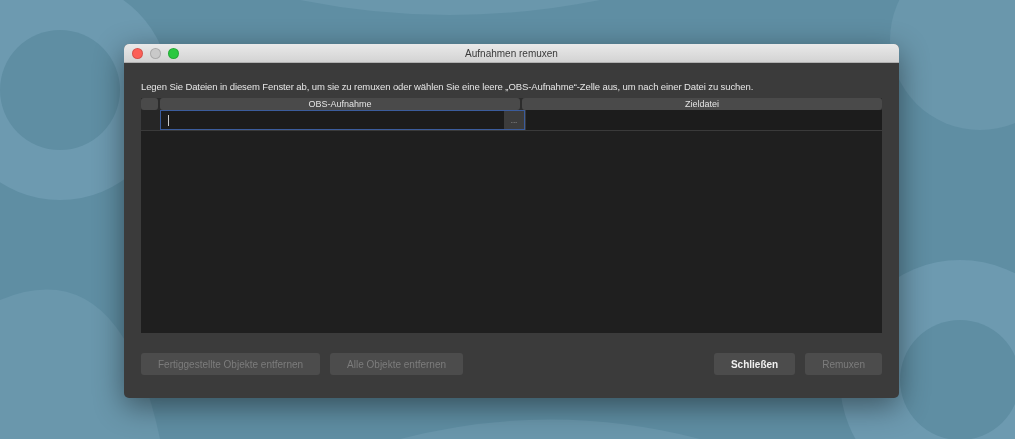 The height and width of the screenshot is (439, 1015). I want to click on minimize-icon, so click(155, 53).